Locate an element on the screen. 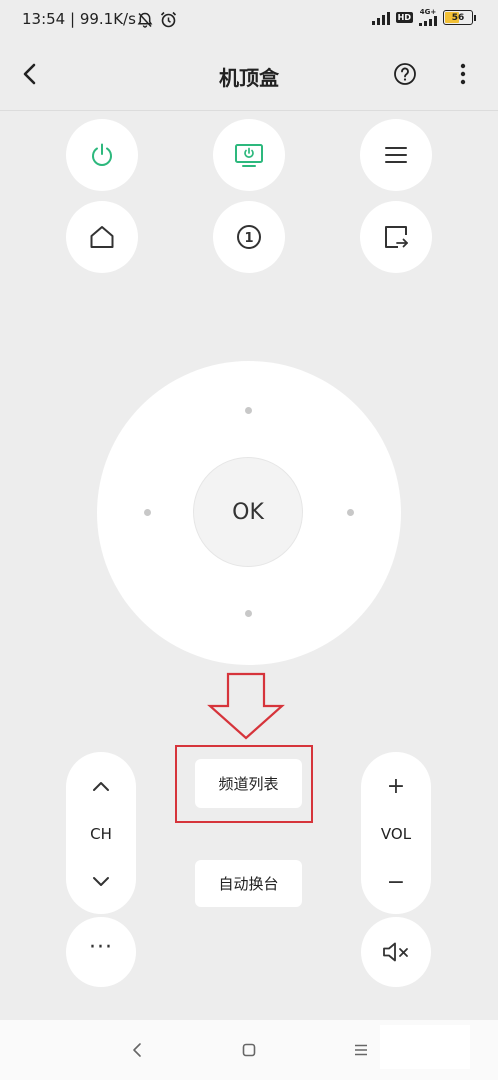 The height and width of the screenshot is (1080, 498). hd-badge: HD is located at coordinates (404, 17).